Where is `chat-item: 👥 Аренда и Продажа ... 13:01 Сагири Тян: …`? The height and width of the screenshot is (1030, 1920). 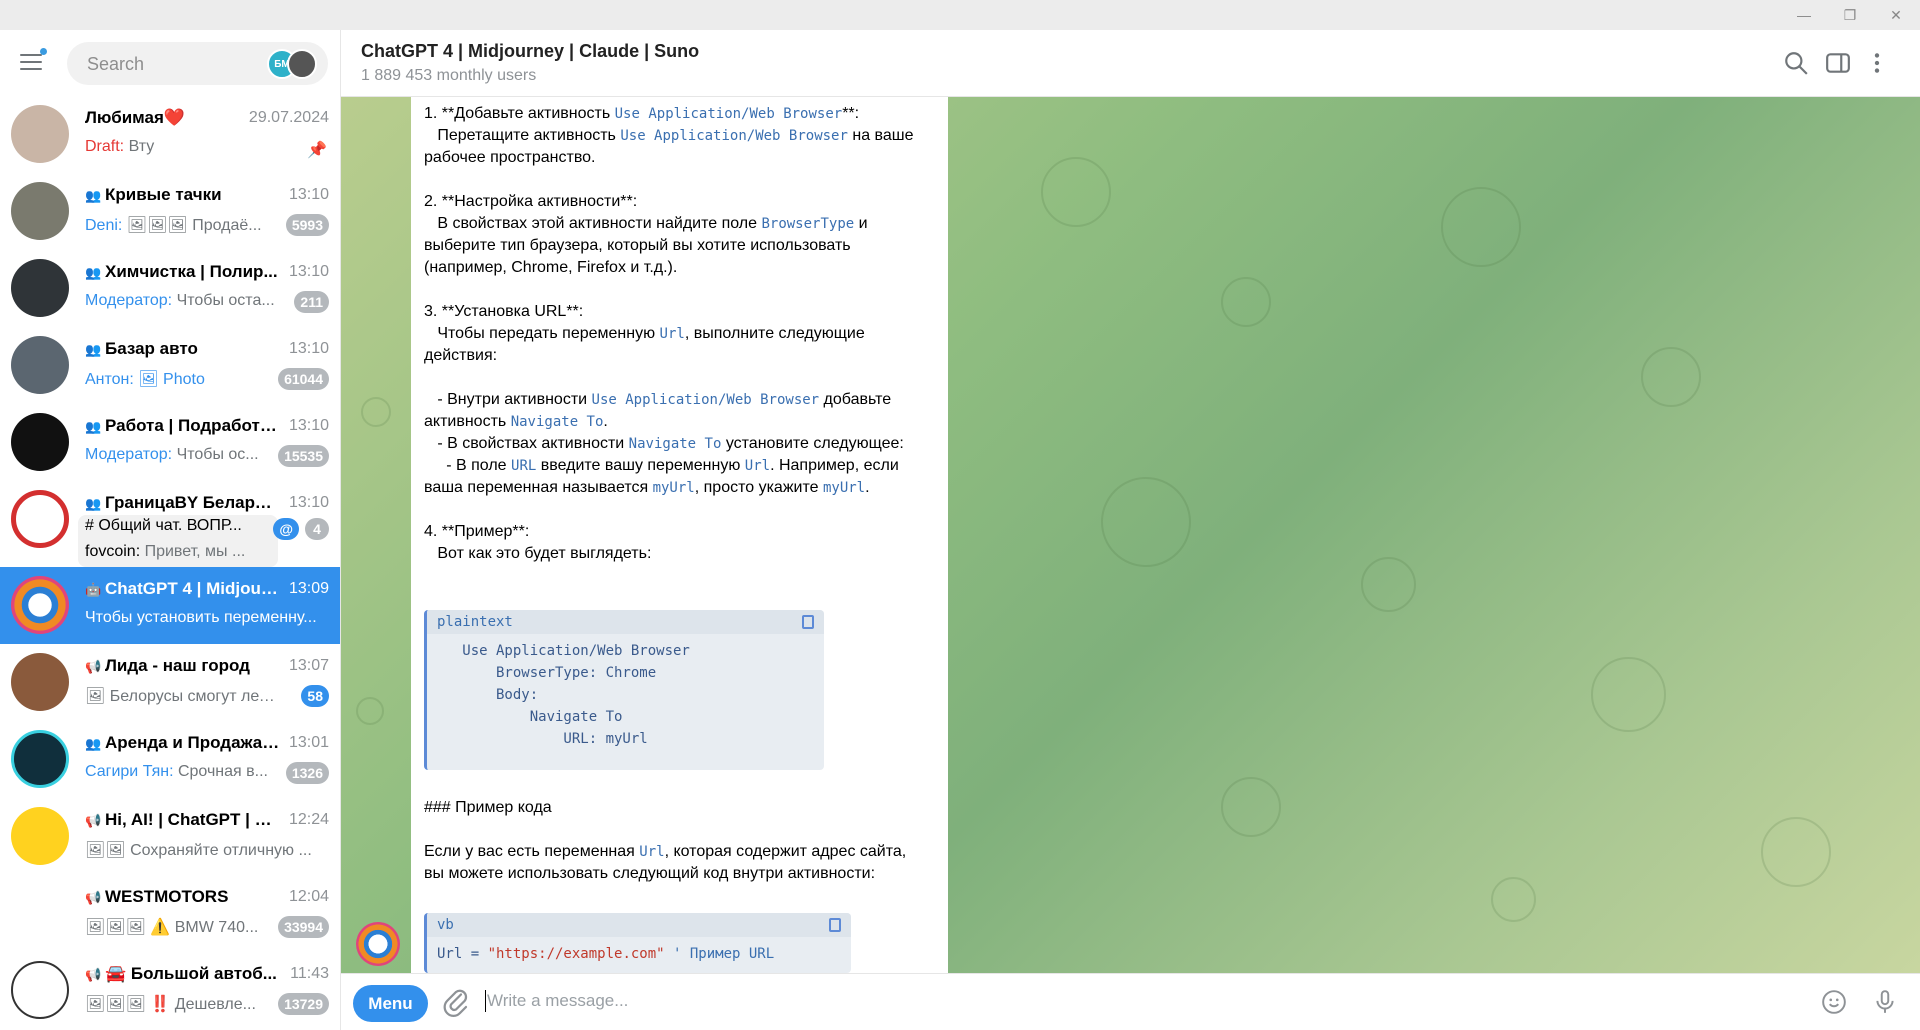 chat-item: 👥 Аренда и Продажа ... 13:01 Сагири Тян: … is located at coordinates (170, 759).